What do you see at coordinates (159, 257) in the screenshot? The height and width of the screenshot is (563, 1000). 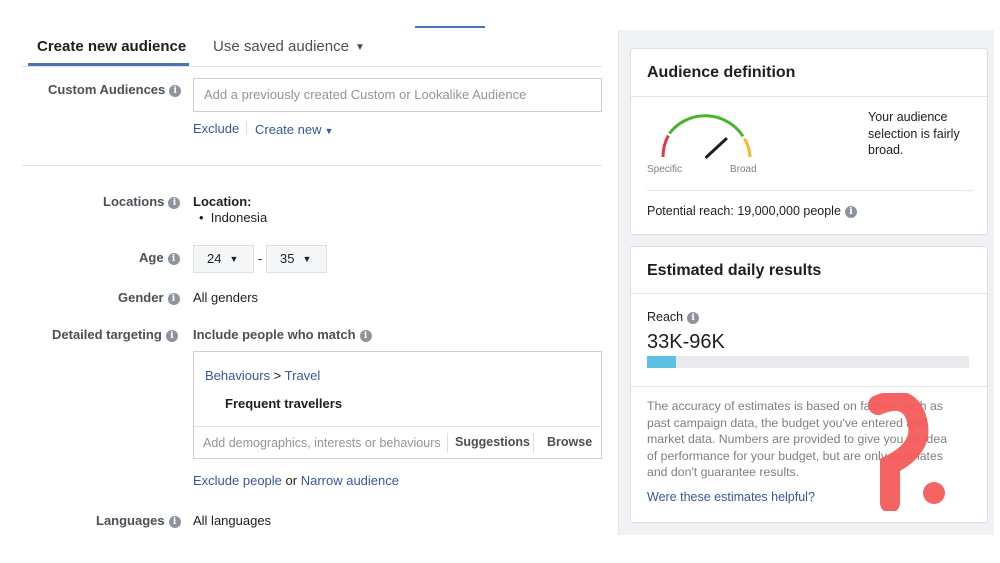 I see `age-label: Age i` at bounding box center [159, 257].